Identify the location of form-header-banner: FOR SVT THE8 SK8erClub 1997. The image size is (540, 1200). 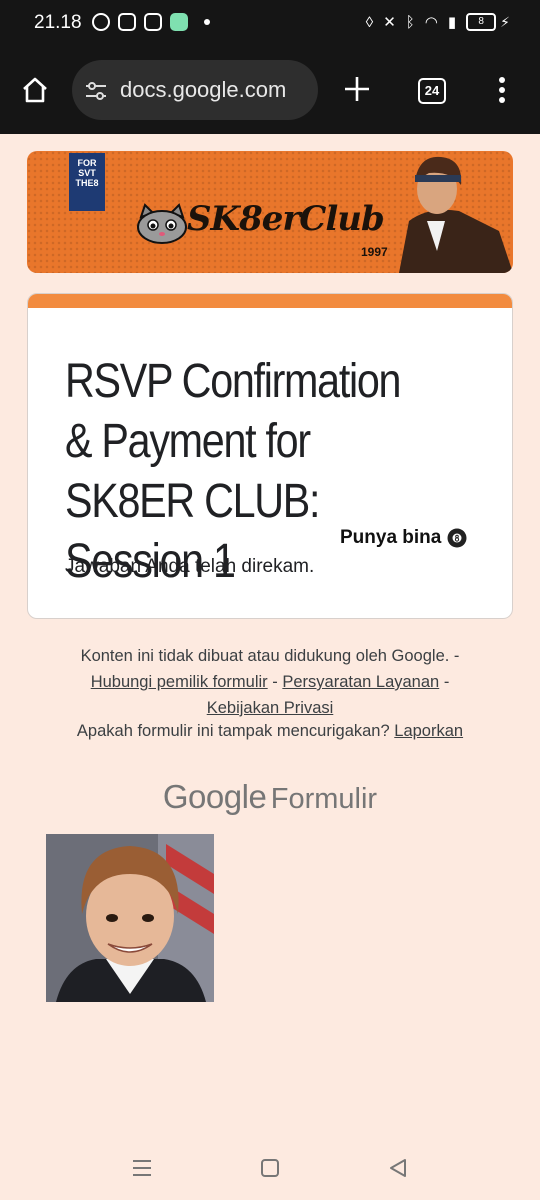
(270, 212).